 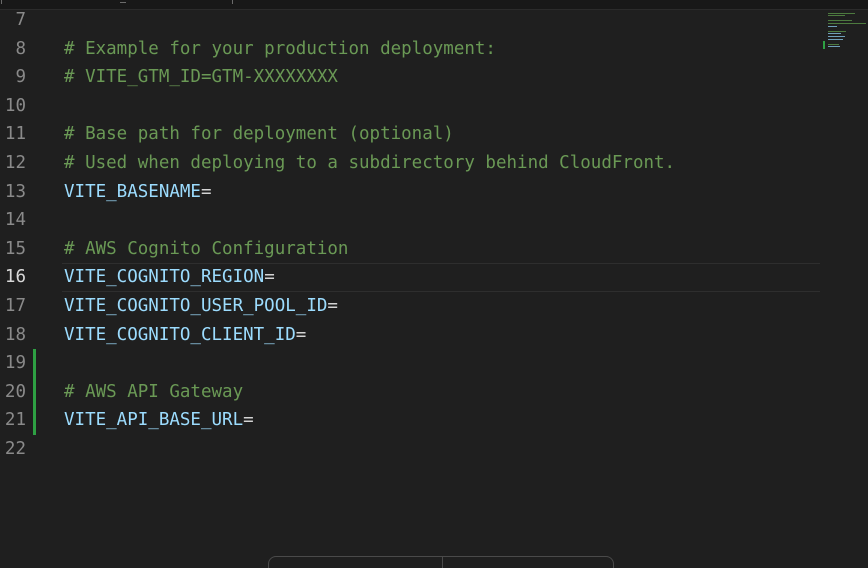 What do you see at coordinates (15, 191) in the screenshot?
I see `line-number: 13` at bounding box center [15, 191].